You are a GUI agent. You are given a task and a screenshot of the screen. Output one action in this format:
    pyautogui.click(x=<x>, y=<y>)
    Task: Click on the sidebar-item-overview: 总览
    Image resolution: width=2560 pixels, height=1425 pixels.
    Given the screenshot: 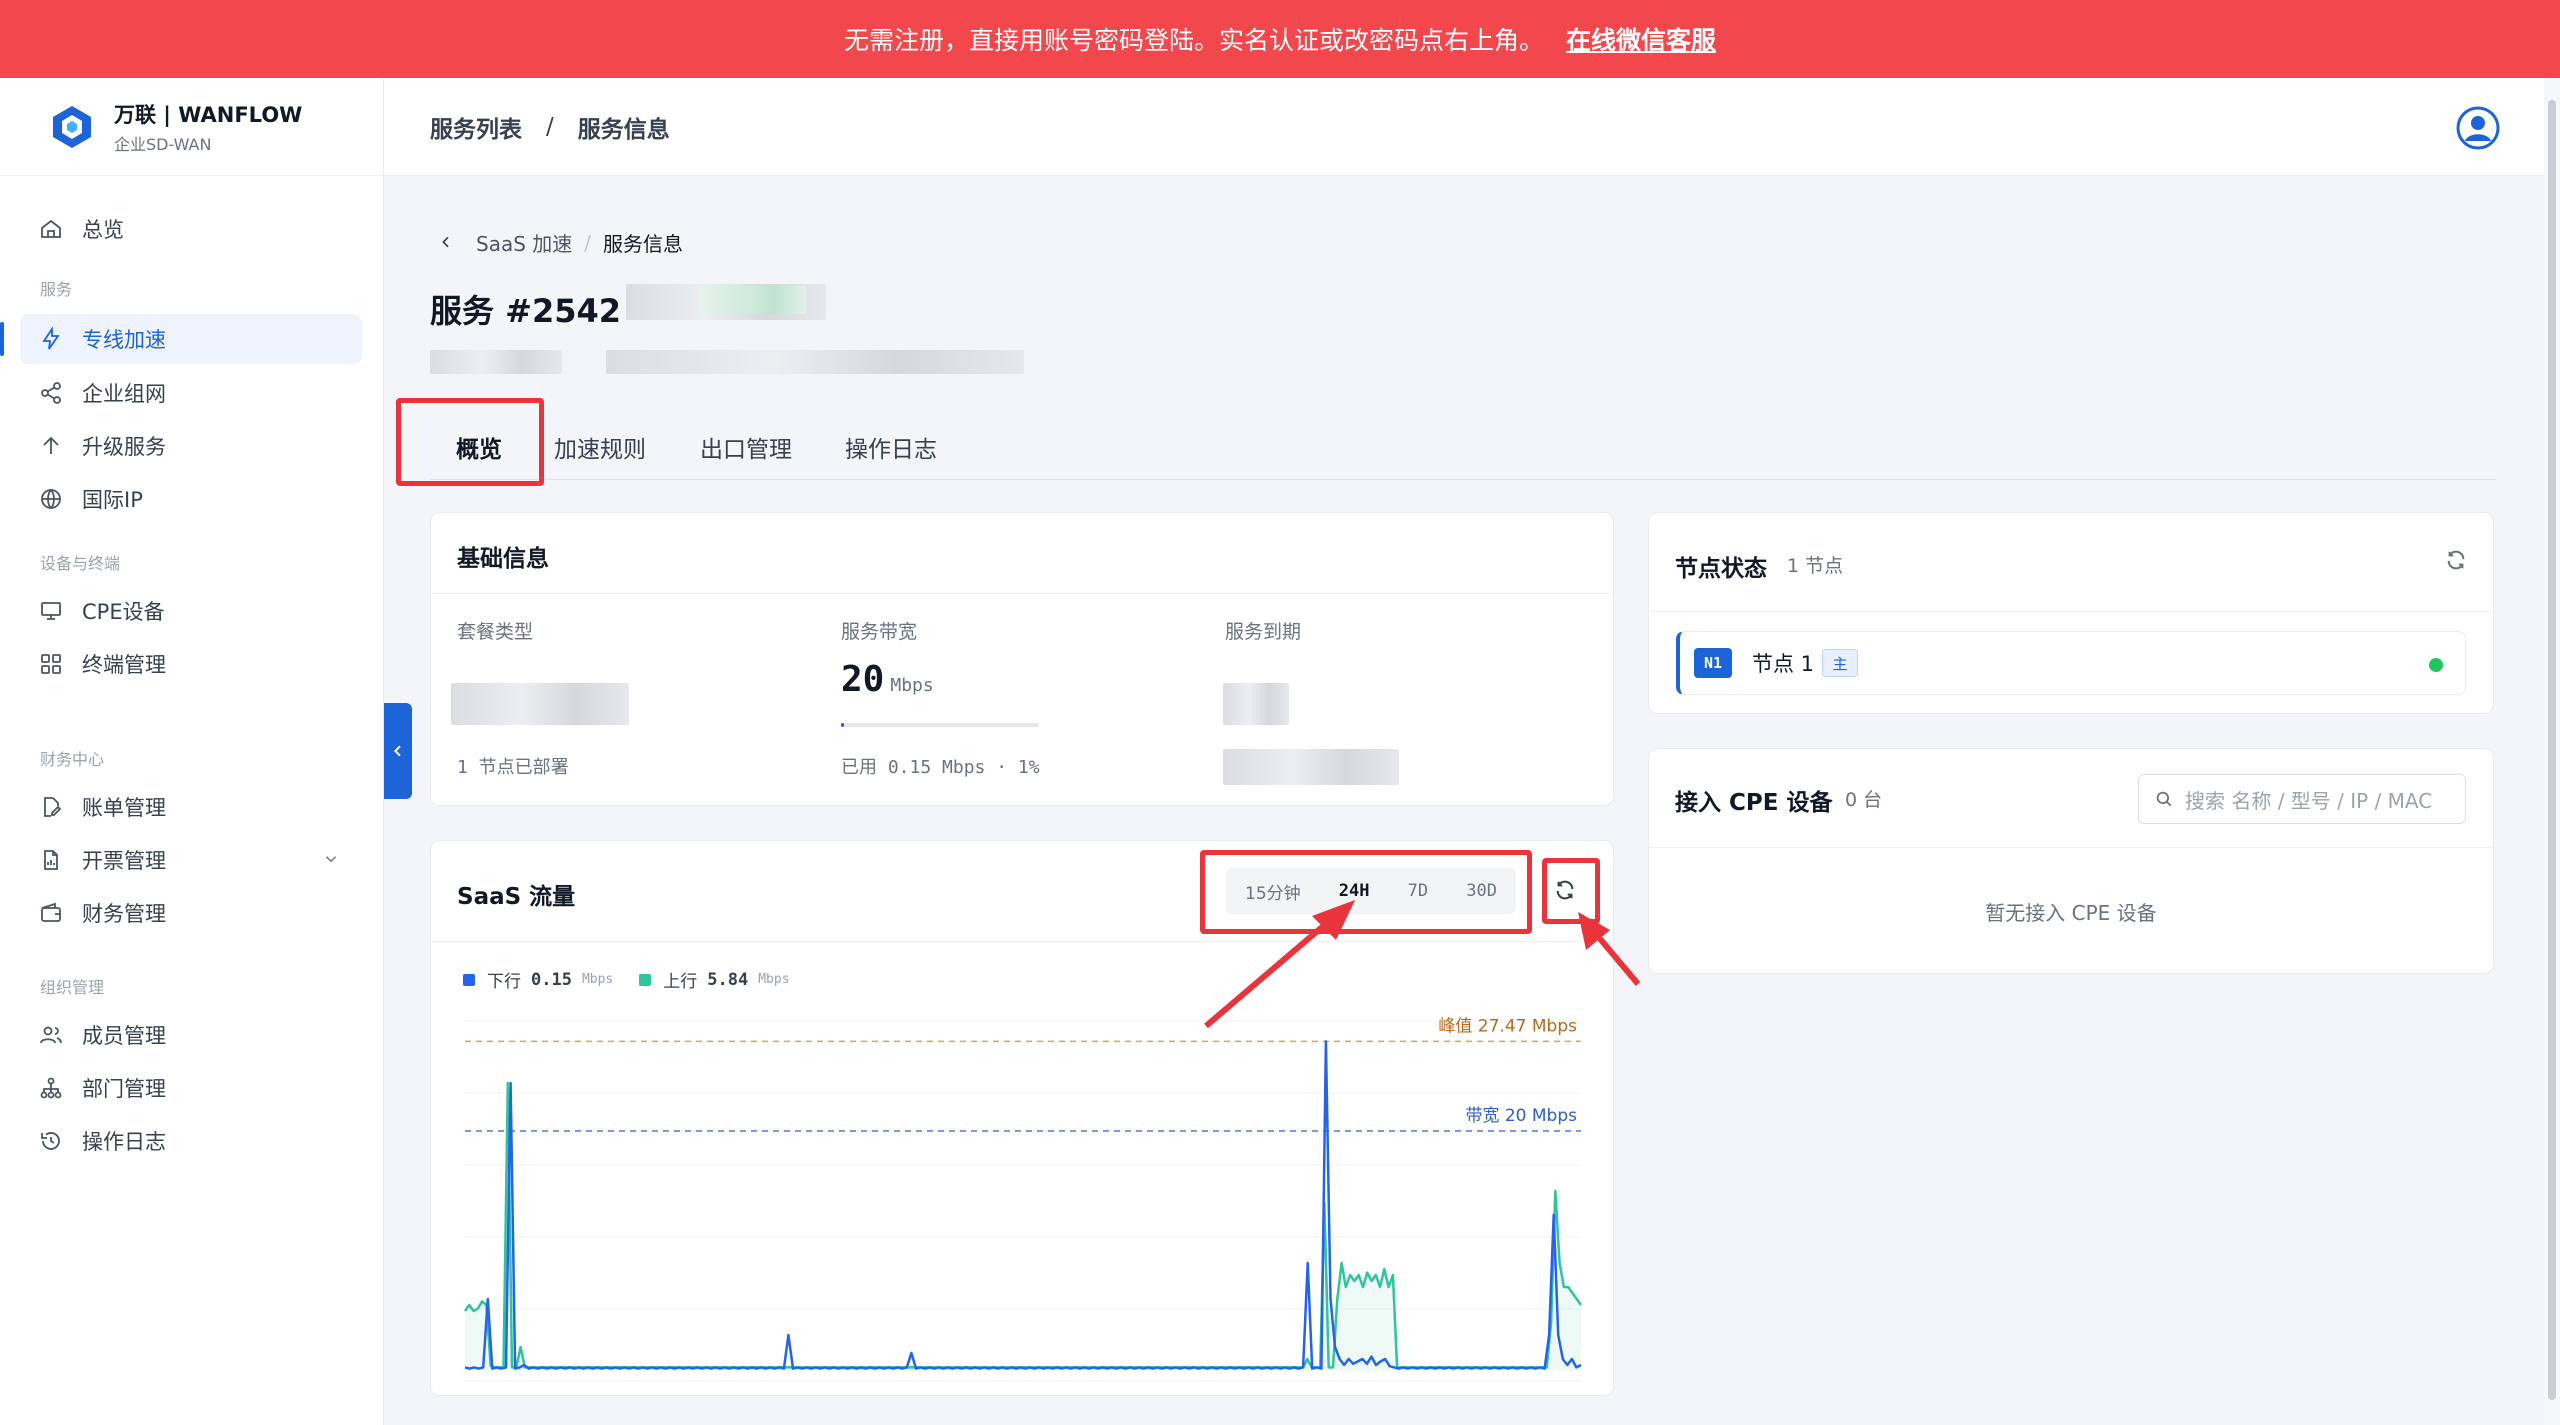 What is the action you would take?
    pyautogui.click(x=191, y=229)
    